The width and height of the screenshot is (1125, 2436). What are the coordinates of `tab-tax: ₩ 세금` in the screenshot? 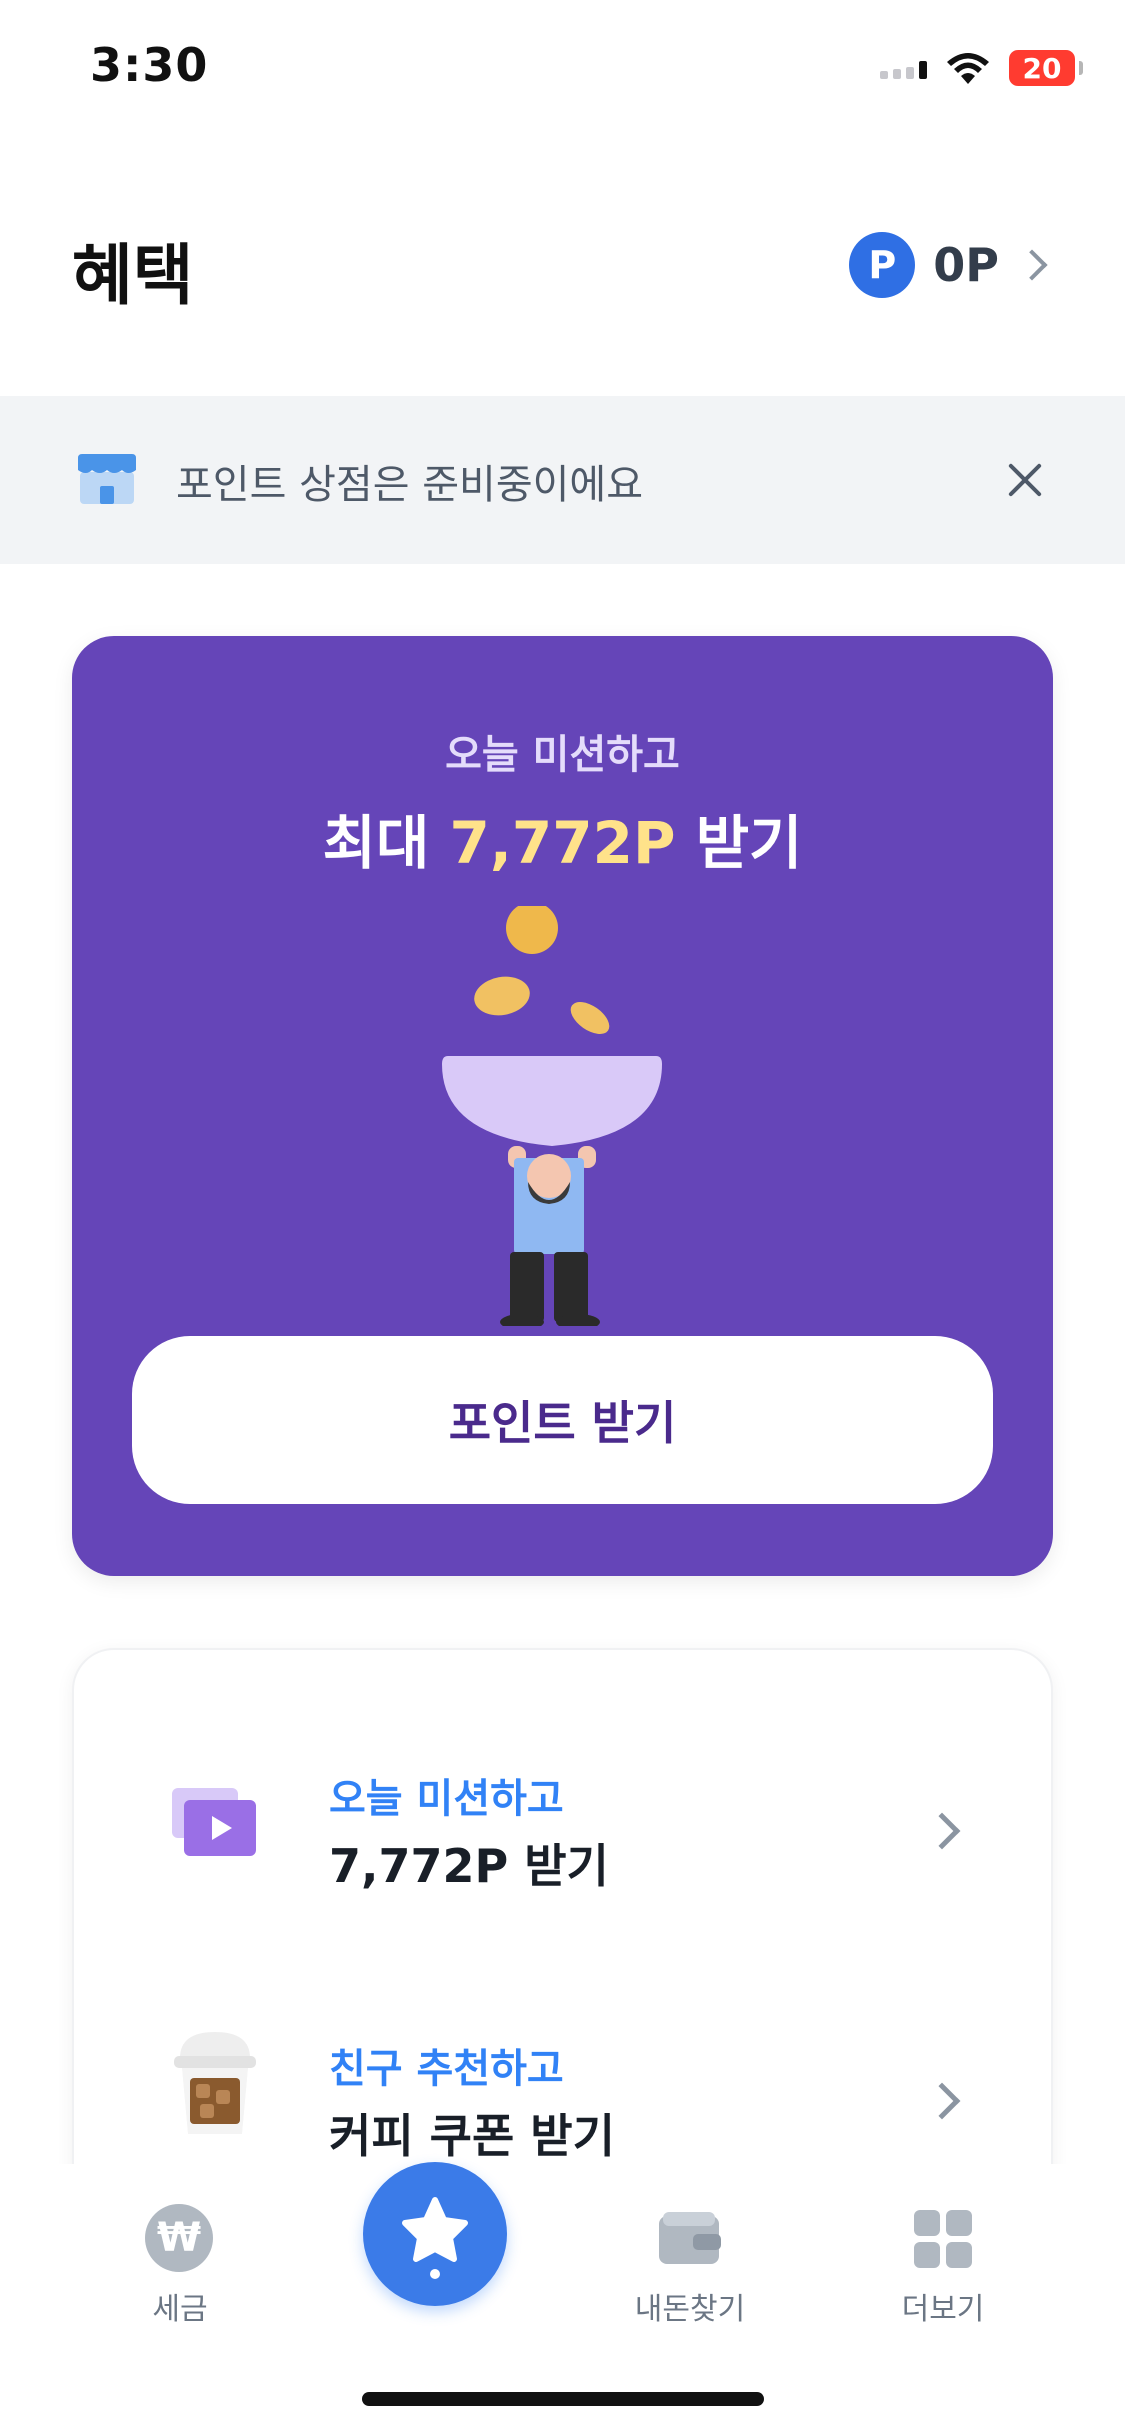 It's located at (180, 2266).